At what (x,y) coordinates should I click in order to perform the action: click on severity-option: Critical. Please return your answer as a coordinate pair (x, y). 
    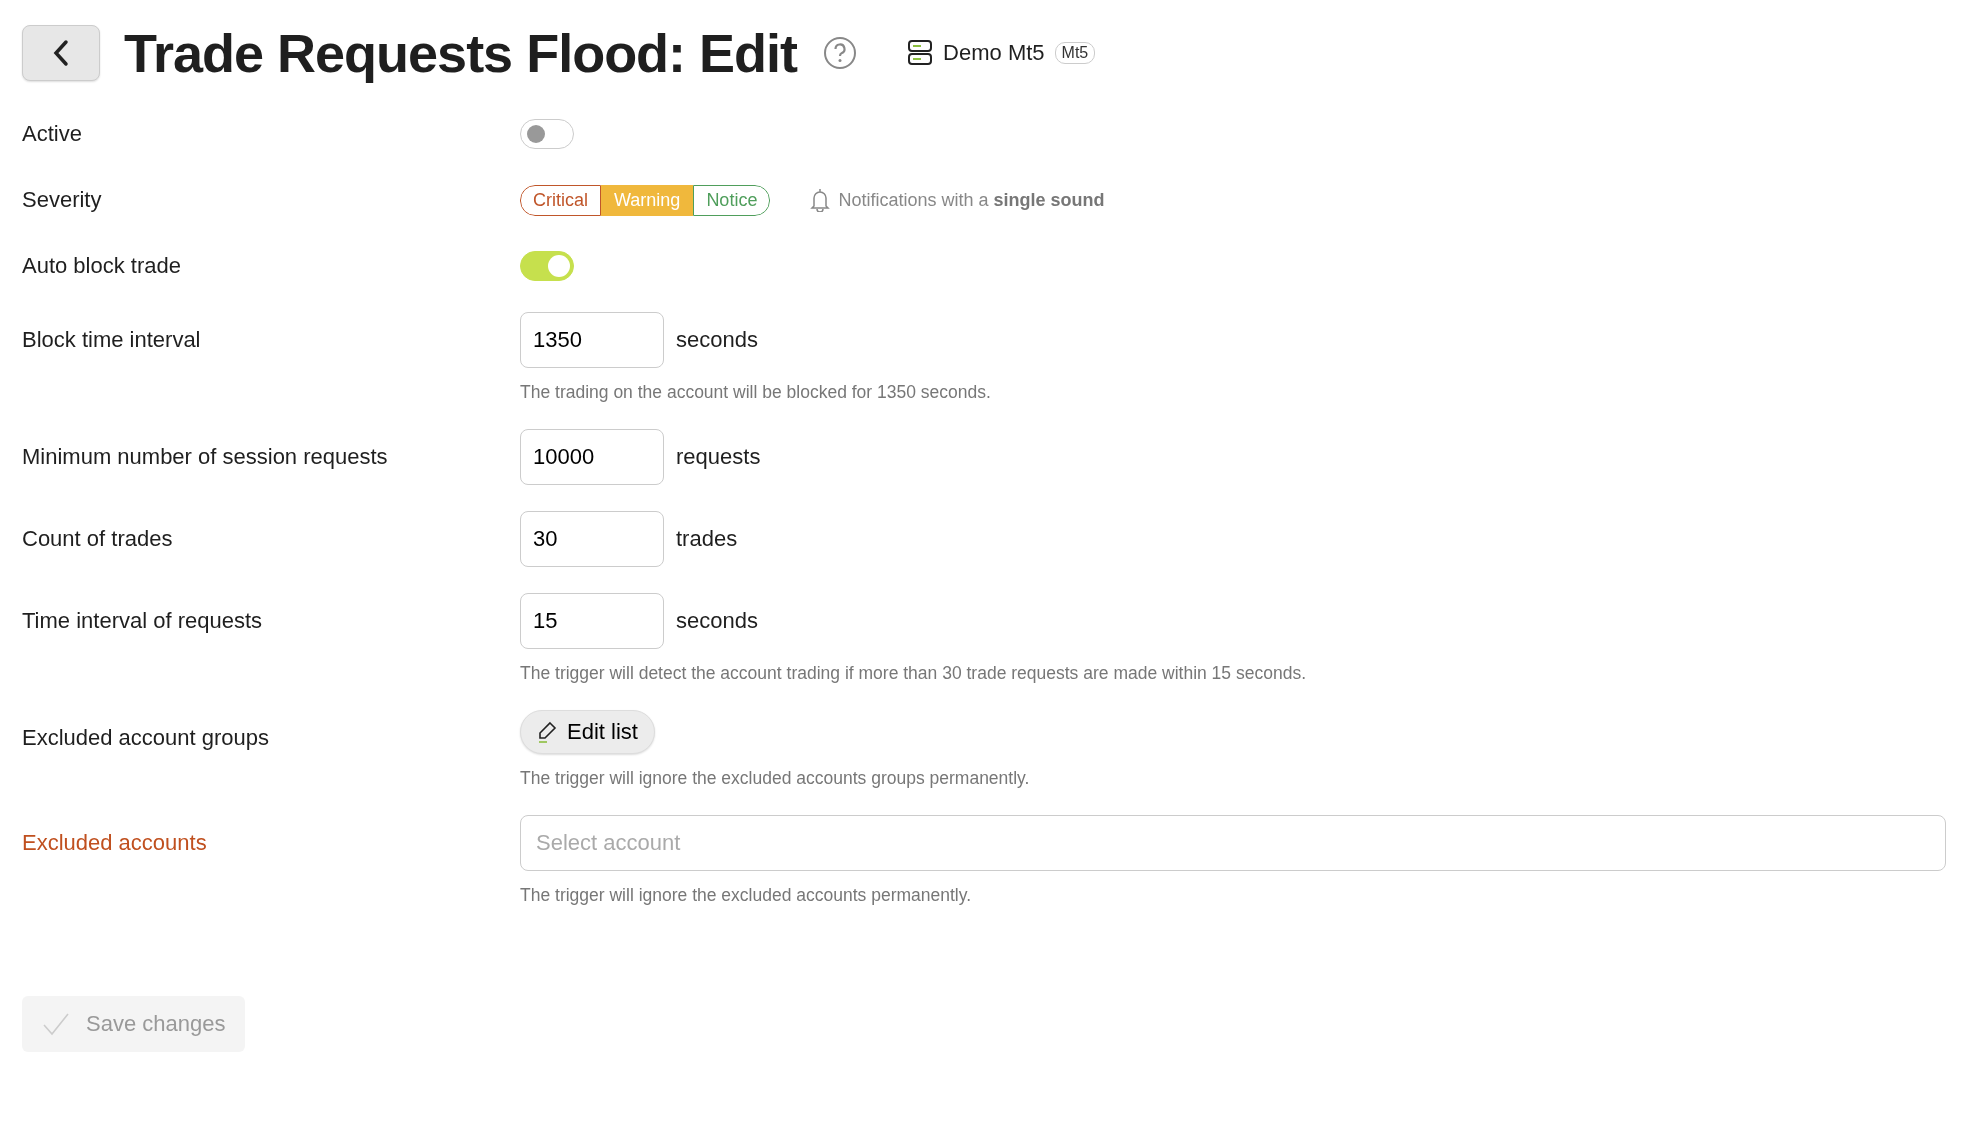
    Looking at the image, I should click on (560, 200).